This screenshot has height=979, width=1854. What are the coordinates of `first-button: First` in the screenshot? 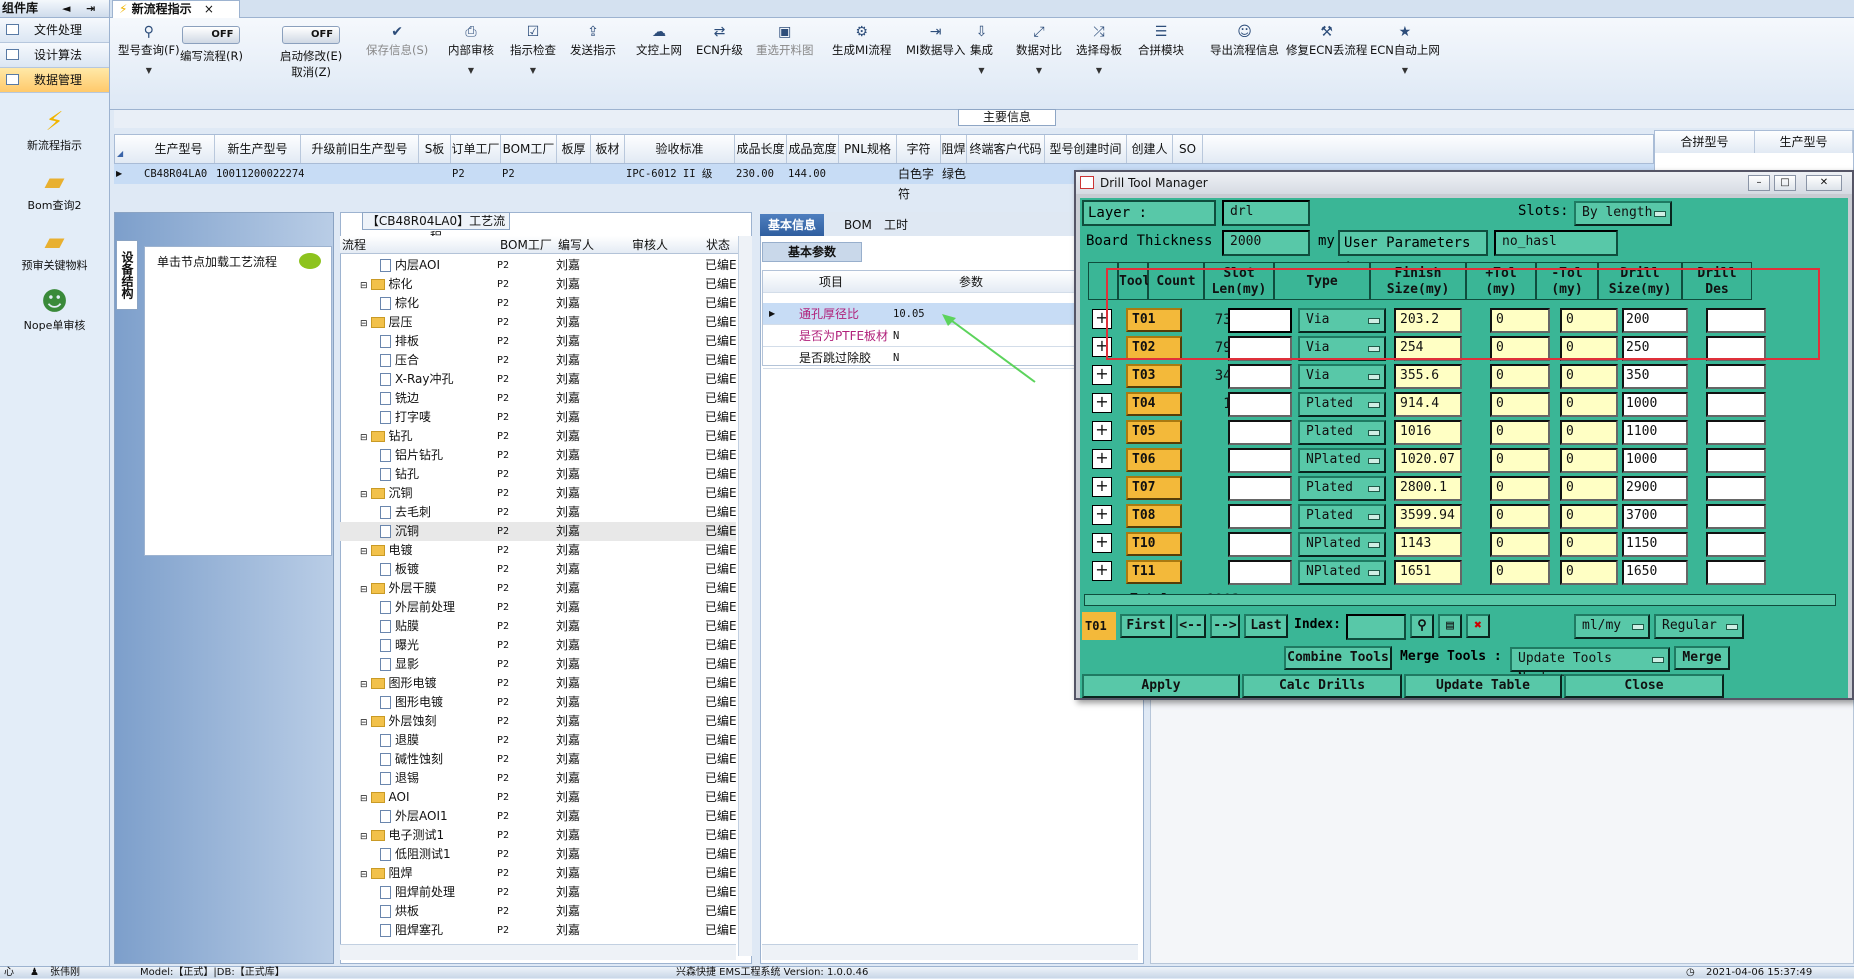 It's located at (1146, 626).